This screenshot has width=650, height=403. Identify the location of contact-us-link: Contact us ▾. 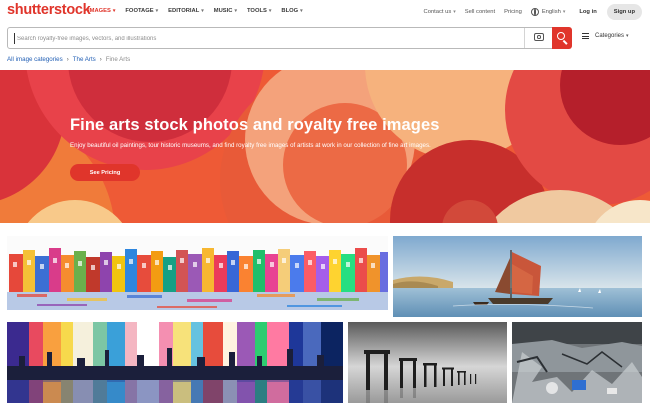
(440, 12).